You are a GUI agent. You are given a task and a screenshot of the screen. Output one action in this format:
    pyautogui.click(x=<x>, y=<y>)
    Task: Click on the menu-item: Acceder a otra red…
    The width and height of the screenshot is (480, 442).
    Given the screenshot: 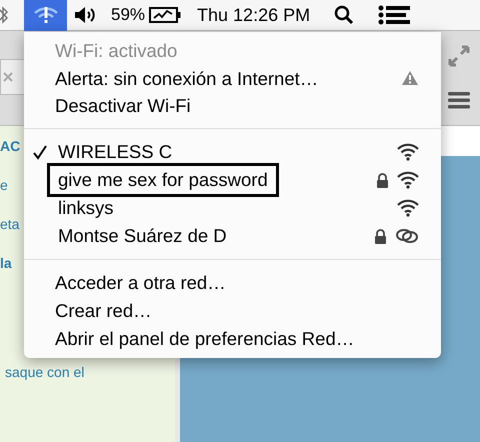 What is the action you would take?
    pyautogui.click(x=232, y=283)
    